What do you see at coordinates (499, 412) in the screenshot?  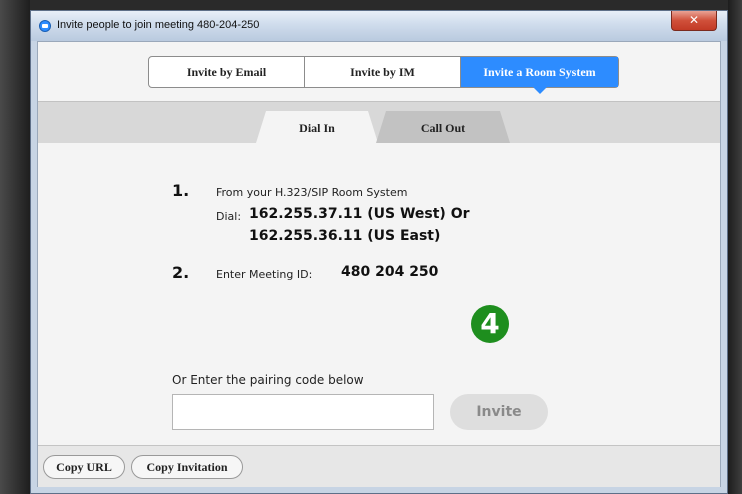 I see `invite-button: Invite` at bounding box center [499, 412].